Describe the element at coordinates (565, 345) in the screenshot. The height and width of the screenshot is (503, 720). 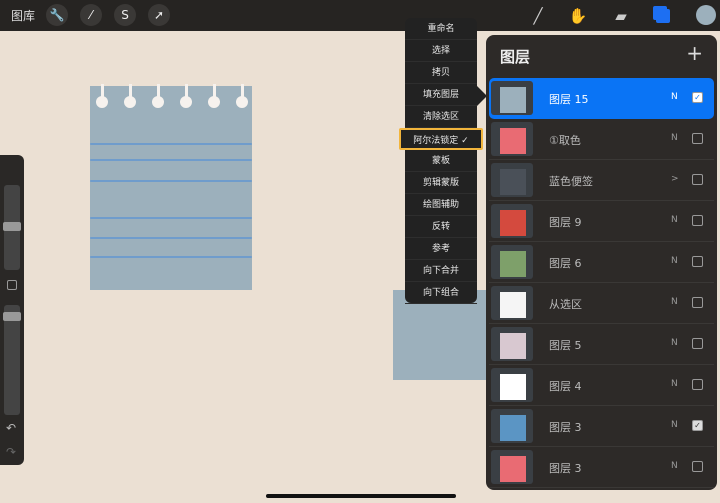
I see `layer-name: 图层 5` at that location.